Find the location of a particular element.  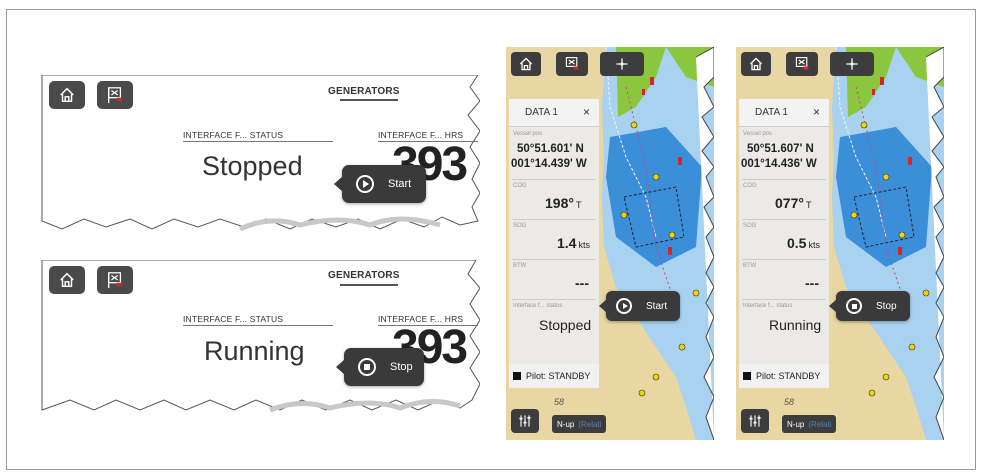

cog-number: 198° is located at coordinates (559, 203).